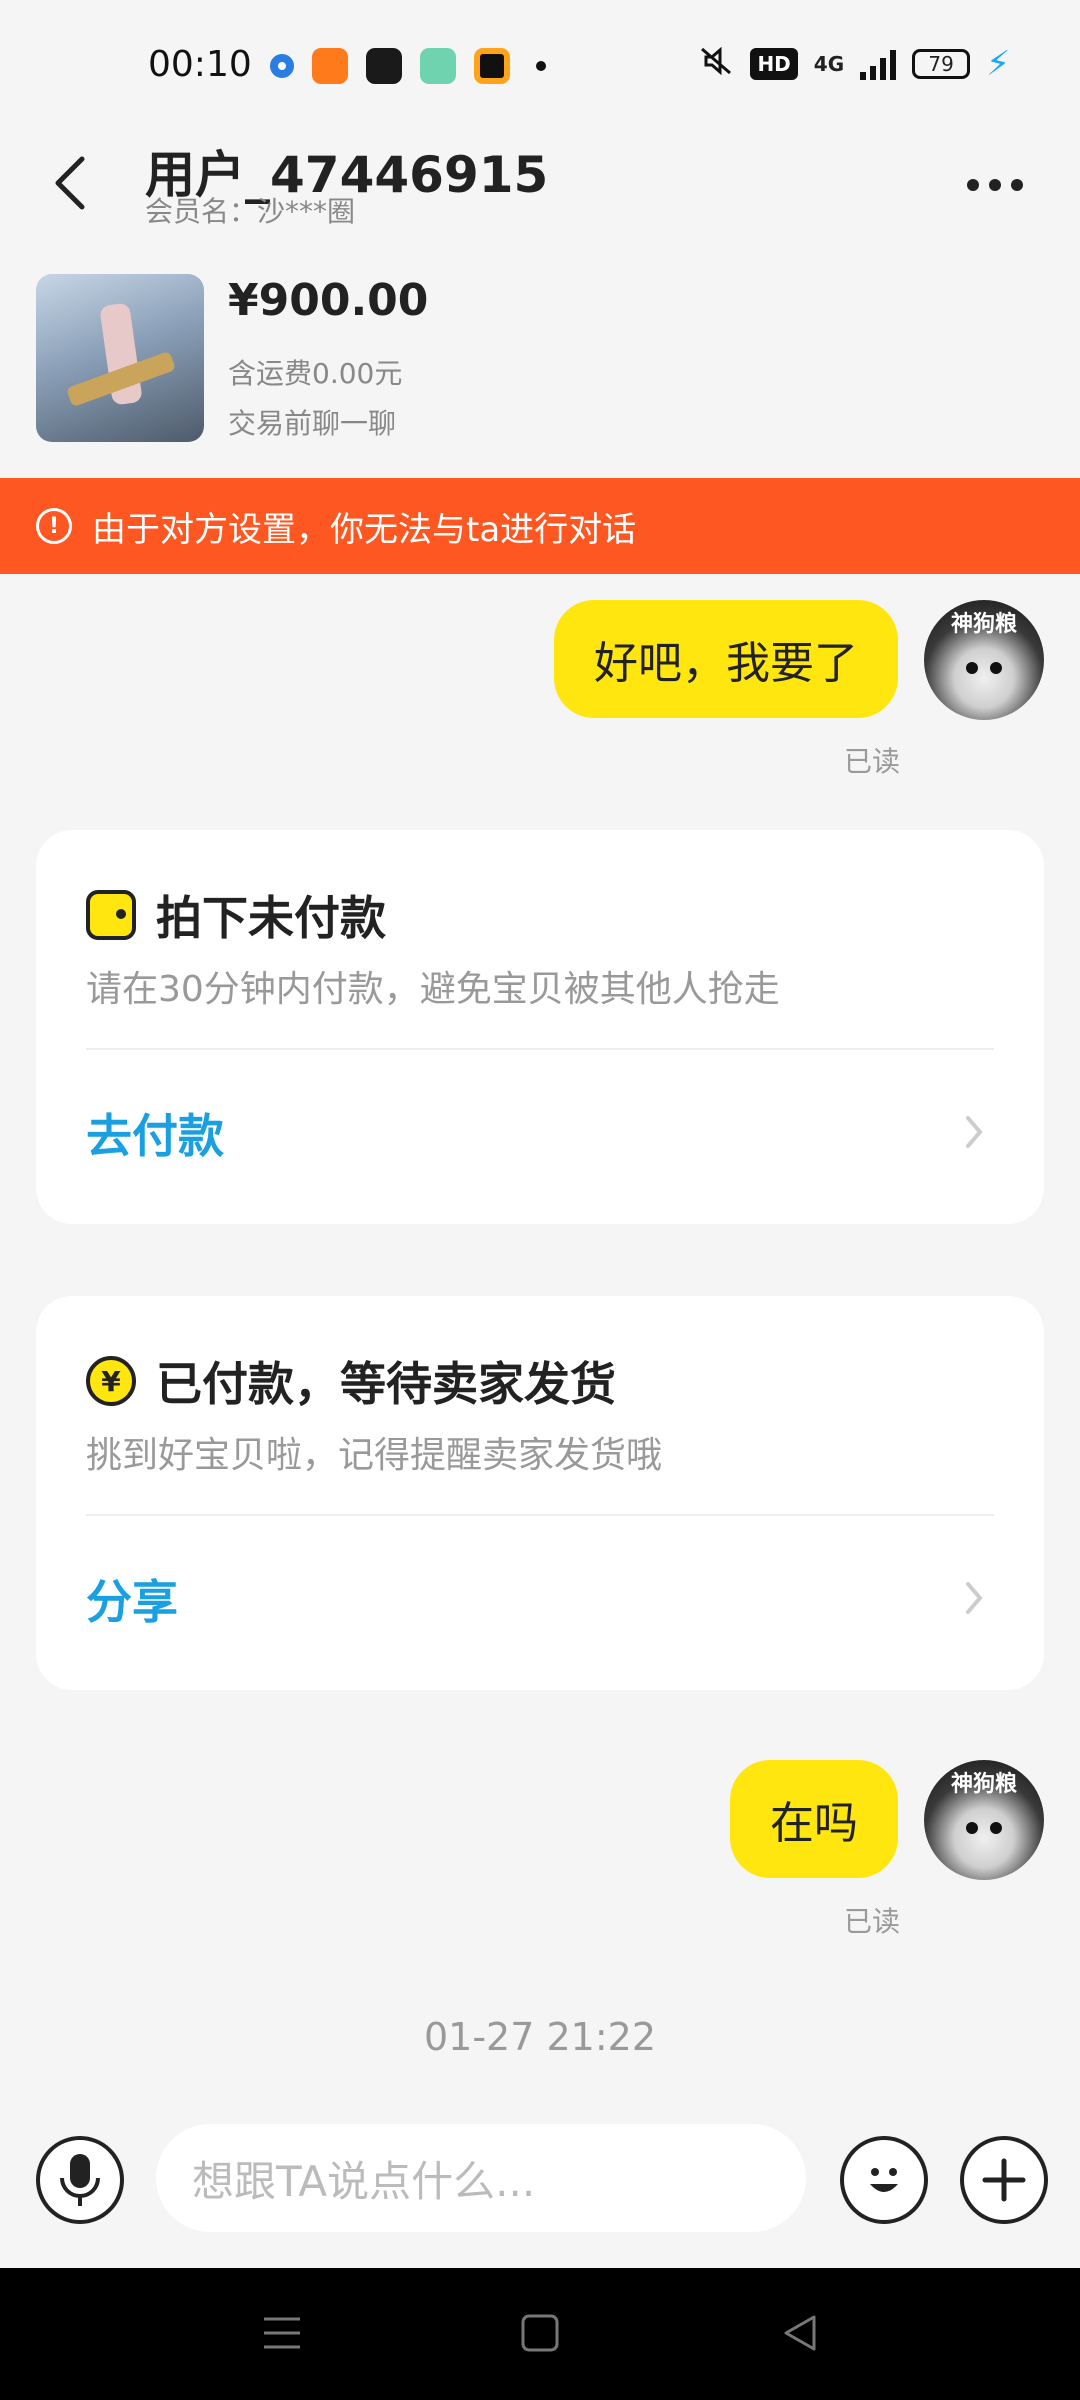 This screenshot has height=2400, width=1080. I want to click on menu-icon, so click(282, 2333).